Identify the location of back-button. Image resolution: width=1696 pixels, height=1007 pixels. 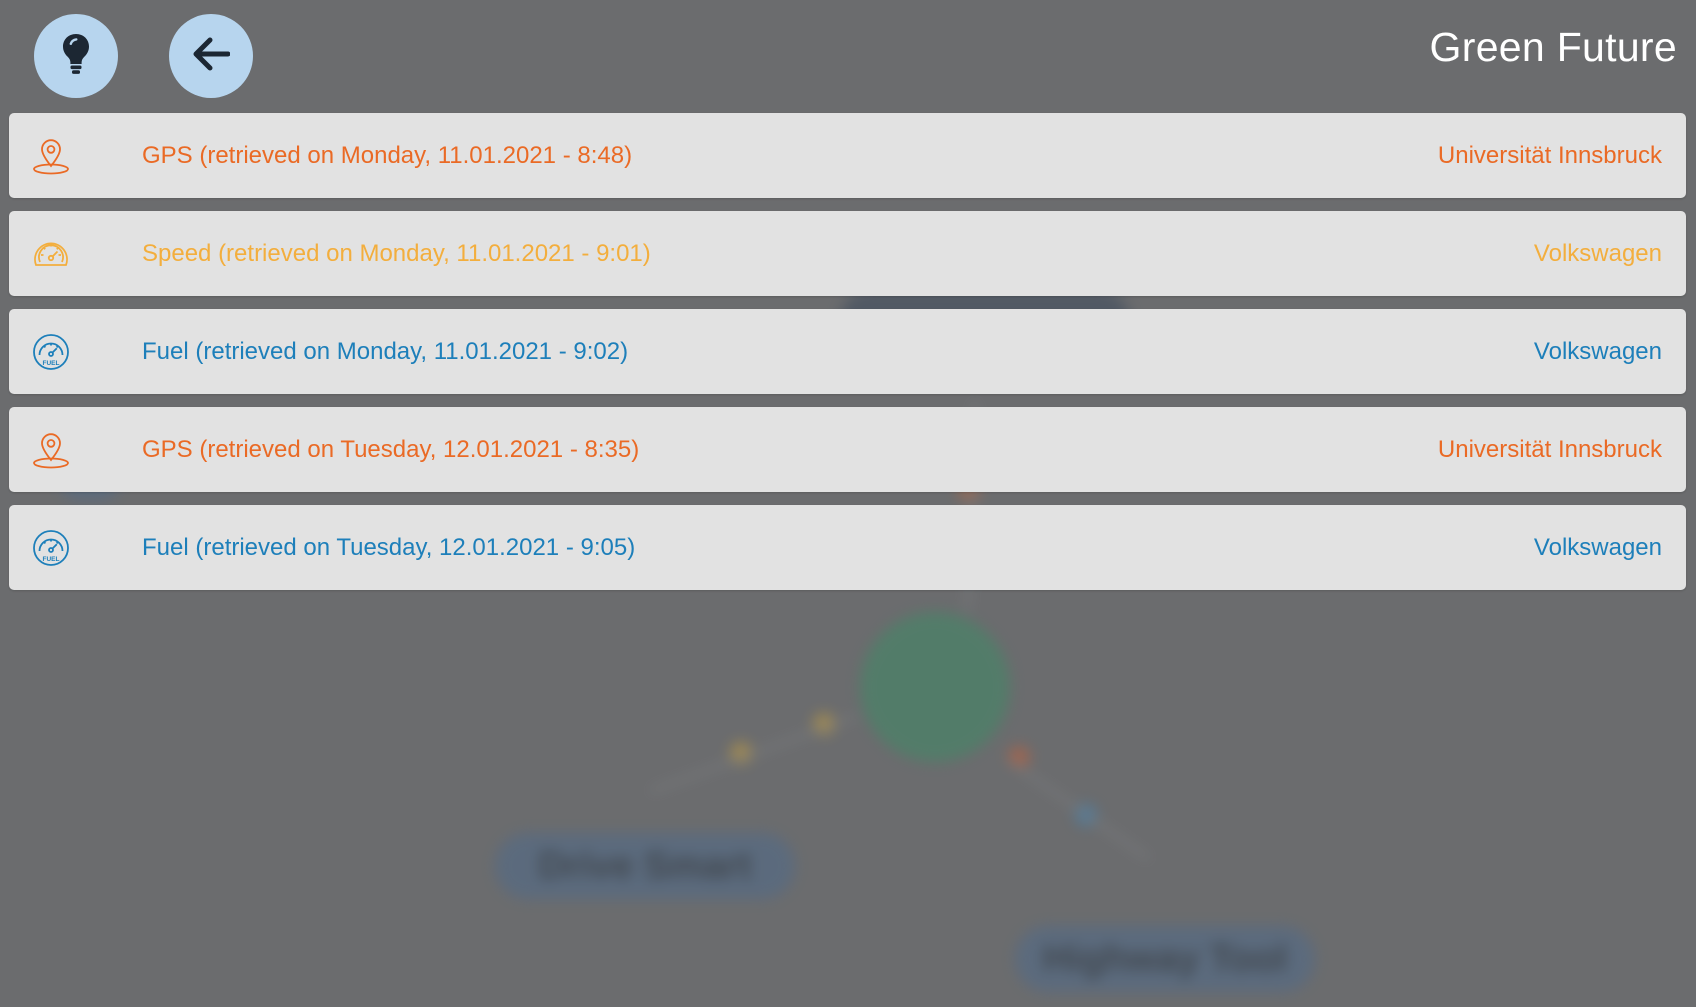
(211, 56).